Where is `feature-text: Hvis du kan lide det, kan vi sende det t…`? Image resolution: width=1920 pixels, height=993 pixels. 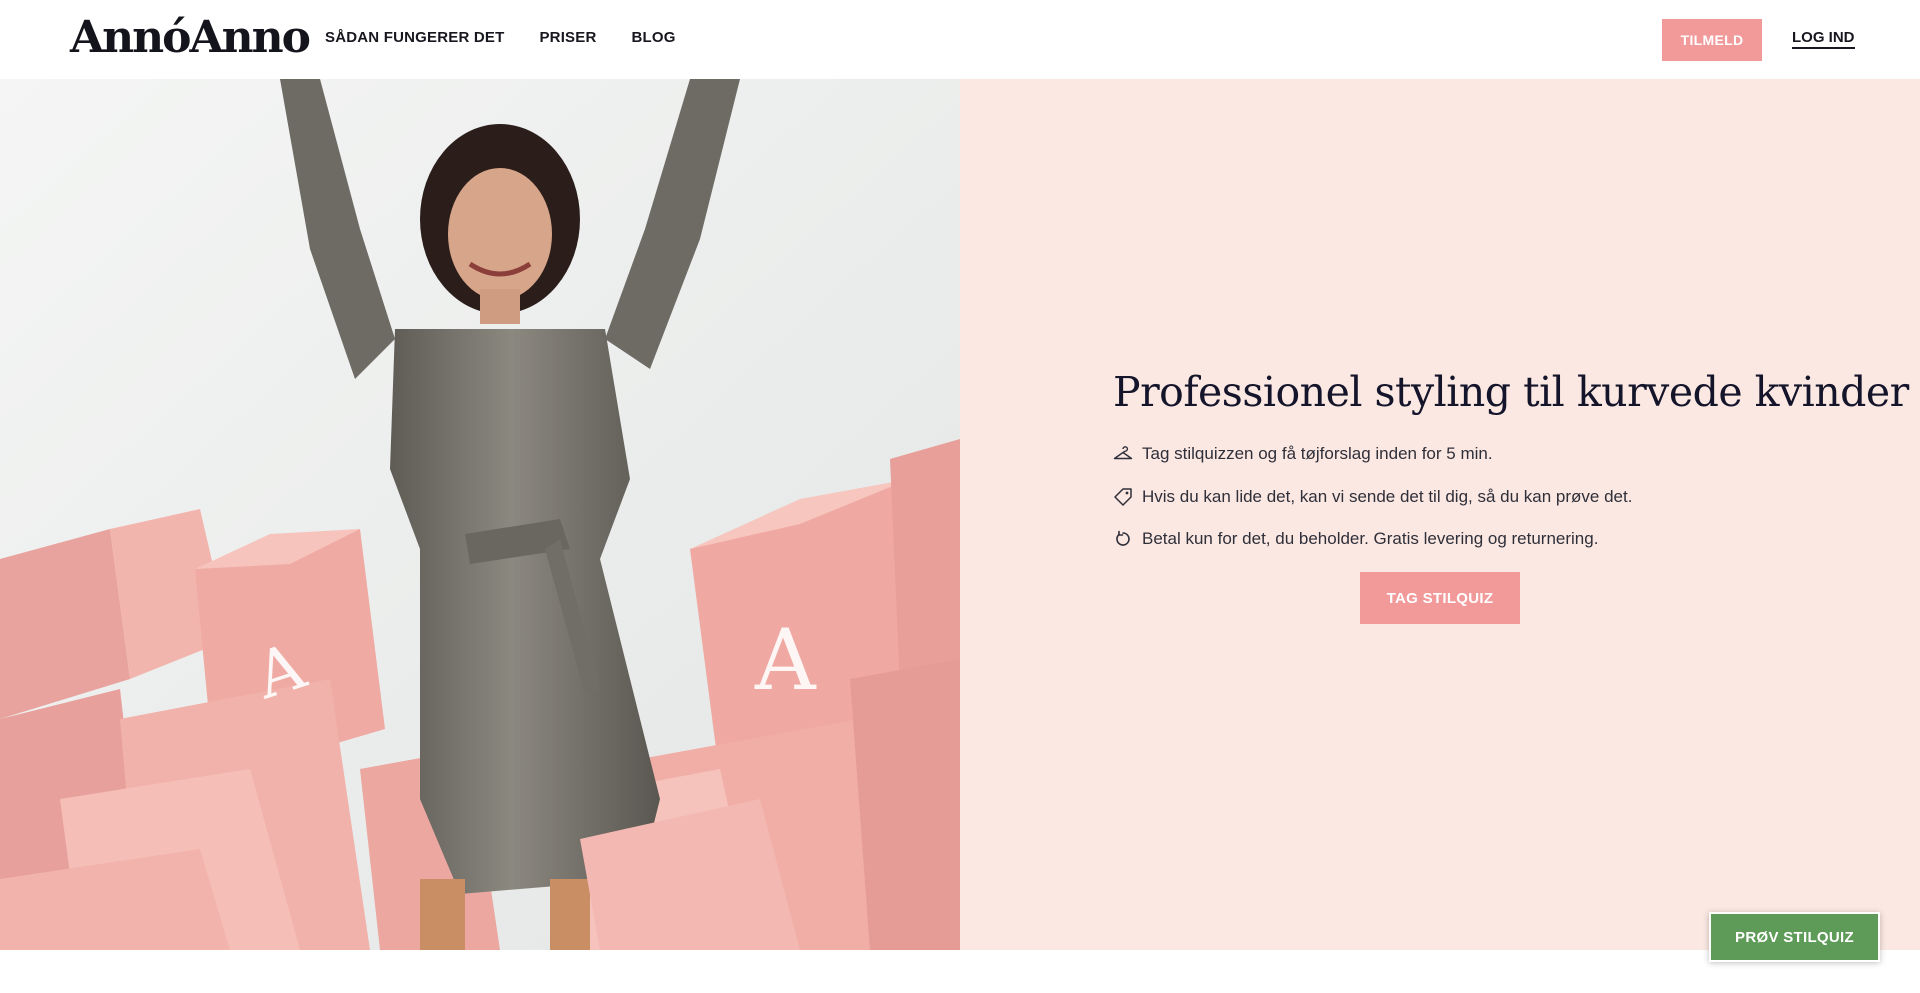 feature-text: Hvis du kan lide det, kan vi sende det t… is located at coordinates (1387, 496).